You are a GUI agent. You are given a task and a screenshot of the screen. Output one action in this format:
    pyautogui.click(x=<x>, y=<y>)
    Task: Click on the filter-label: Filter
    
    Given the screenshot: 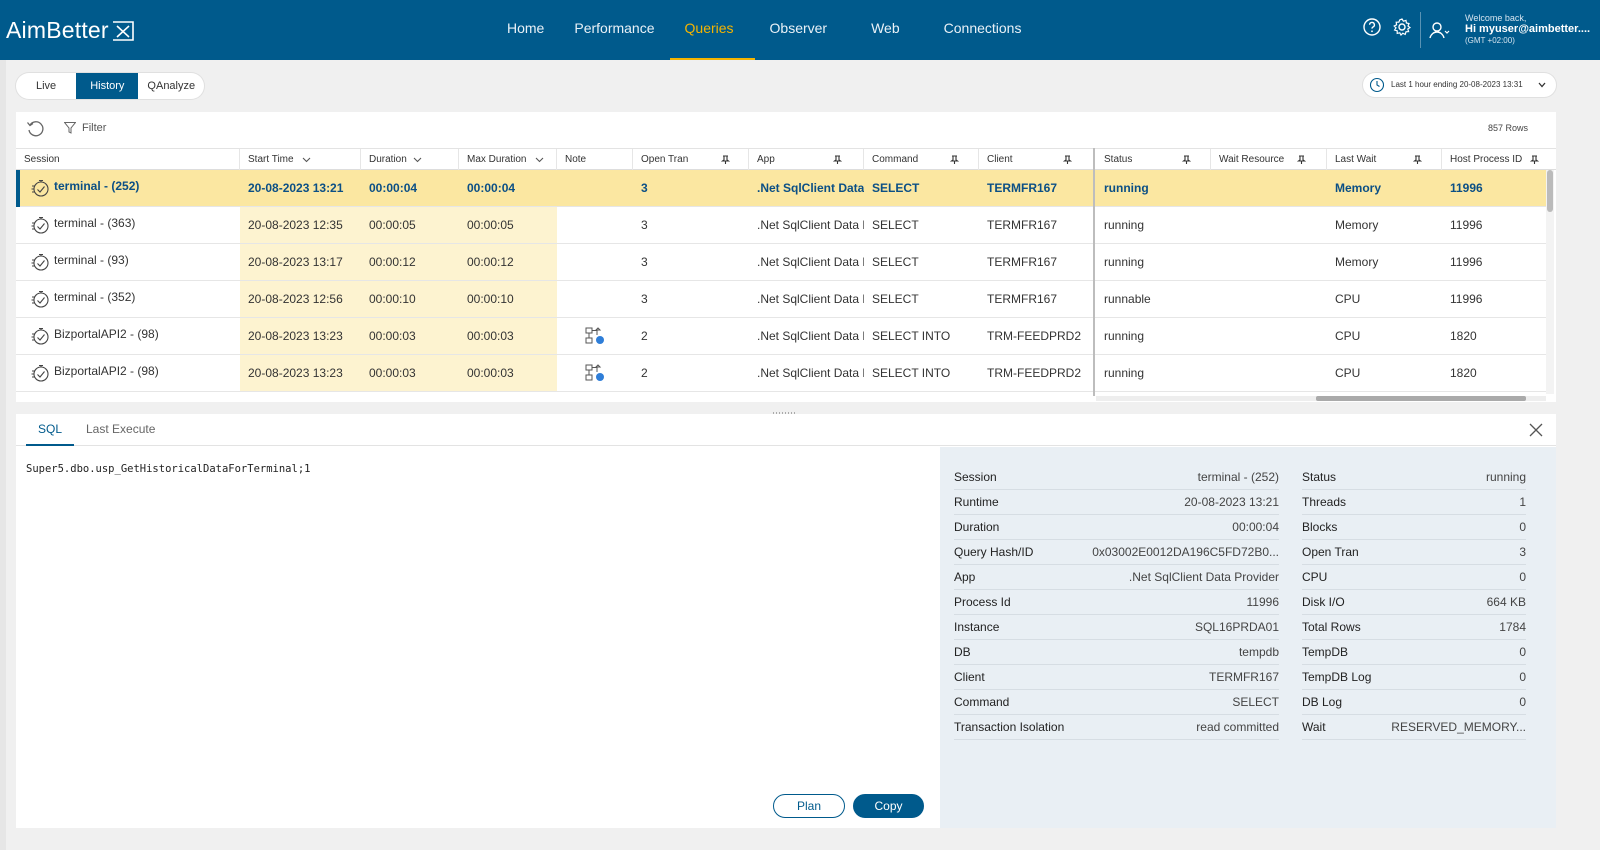 What is the action you would take?
    pyautogui.click(x=94, y=128)
    